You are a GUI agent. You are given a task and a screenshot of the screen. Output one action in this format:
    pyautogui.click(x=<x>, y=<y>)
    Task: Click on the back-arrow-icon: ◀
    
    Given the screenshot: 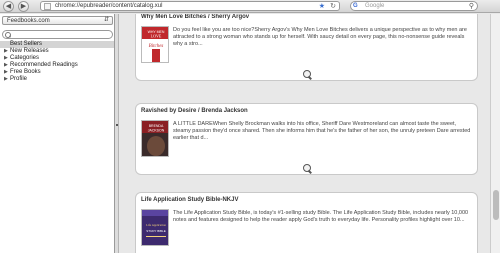 What is the action you would take?
    pyautogui.click(x=8, y=6)
    